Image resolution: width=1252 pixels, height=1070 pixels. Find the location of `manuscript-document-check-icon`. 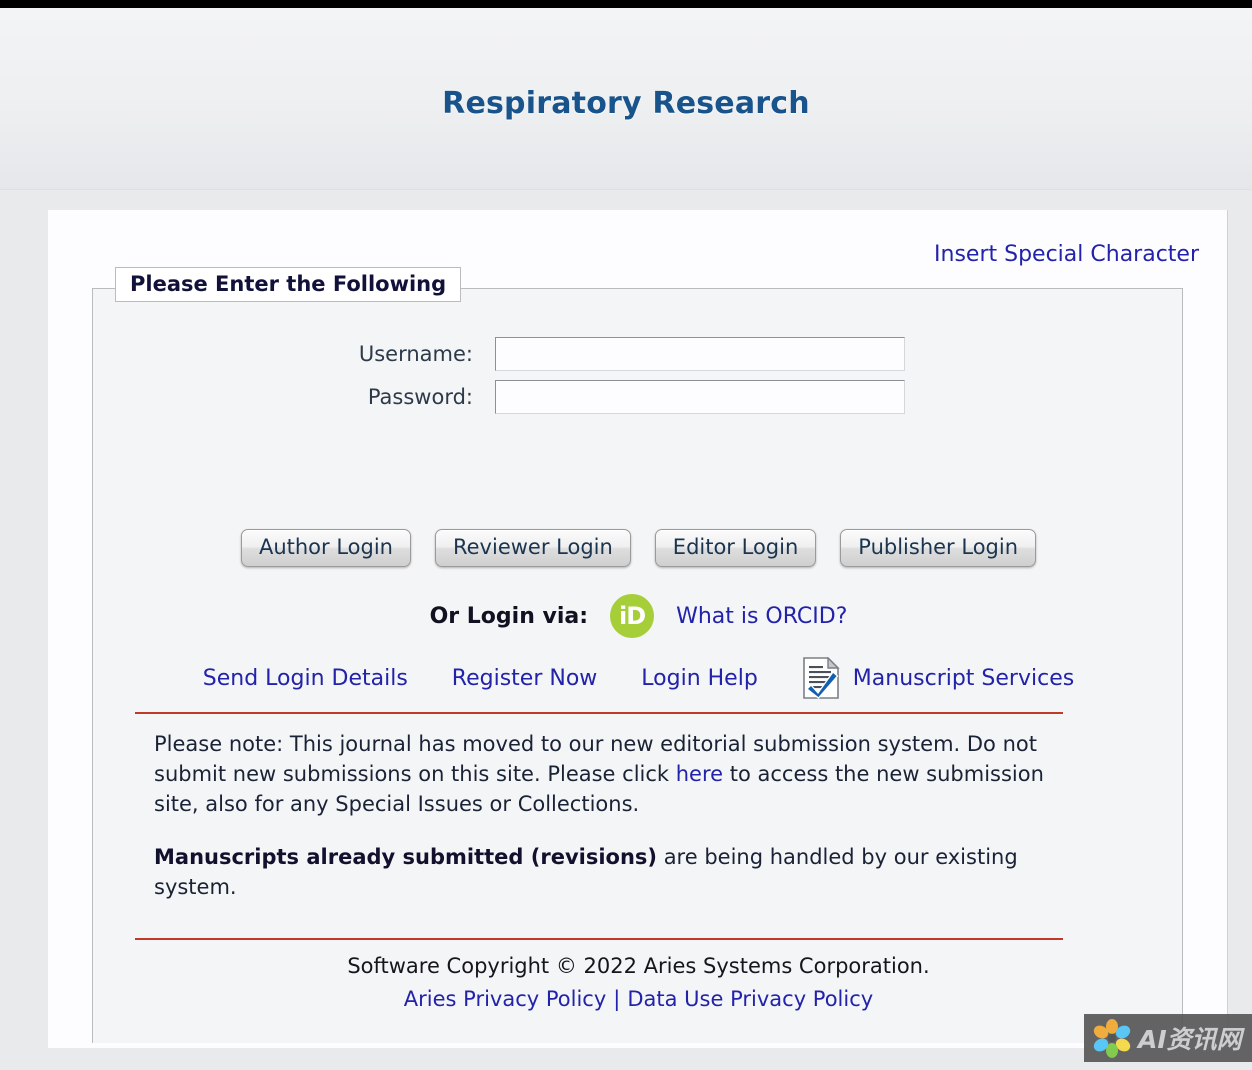

manuscript-document-check-icon is located at coordinates (821, 678).